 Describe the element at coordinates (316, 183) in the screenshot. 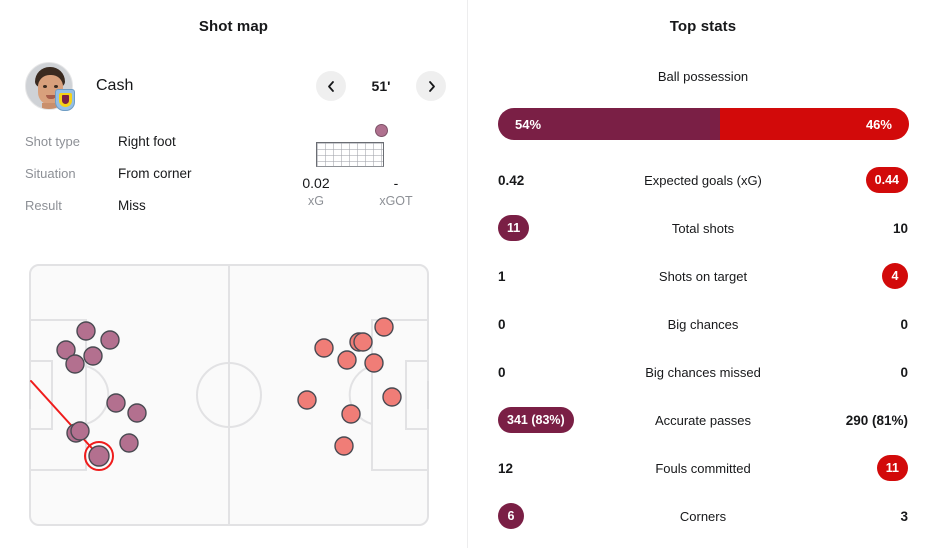

I see `xg-value: 0.02` at that location.